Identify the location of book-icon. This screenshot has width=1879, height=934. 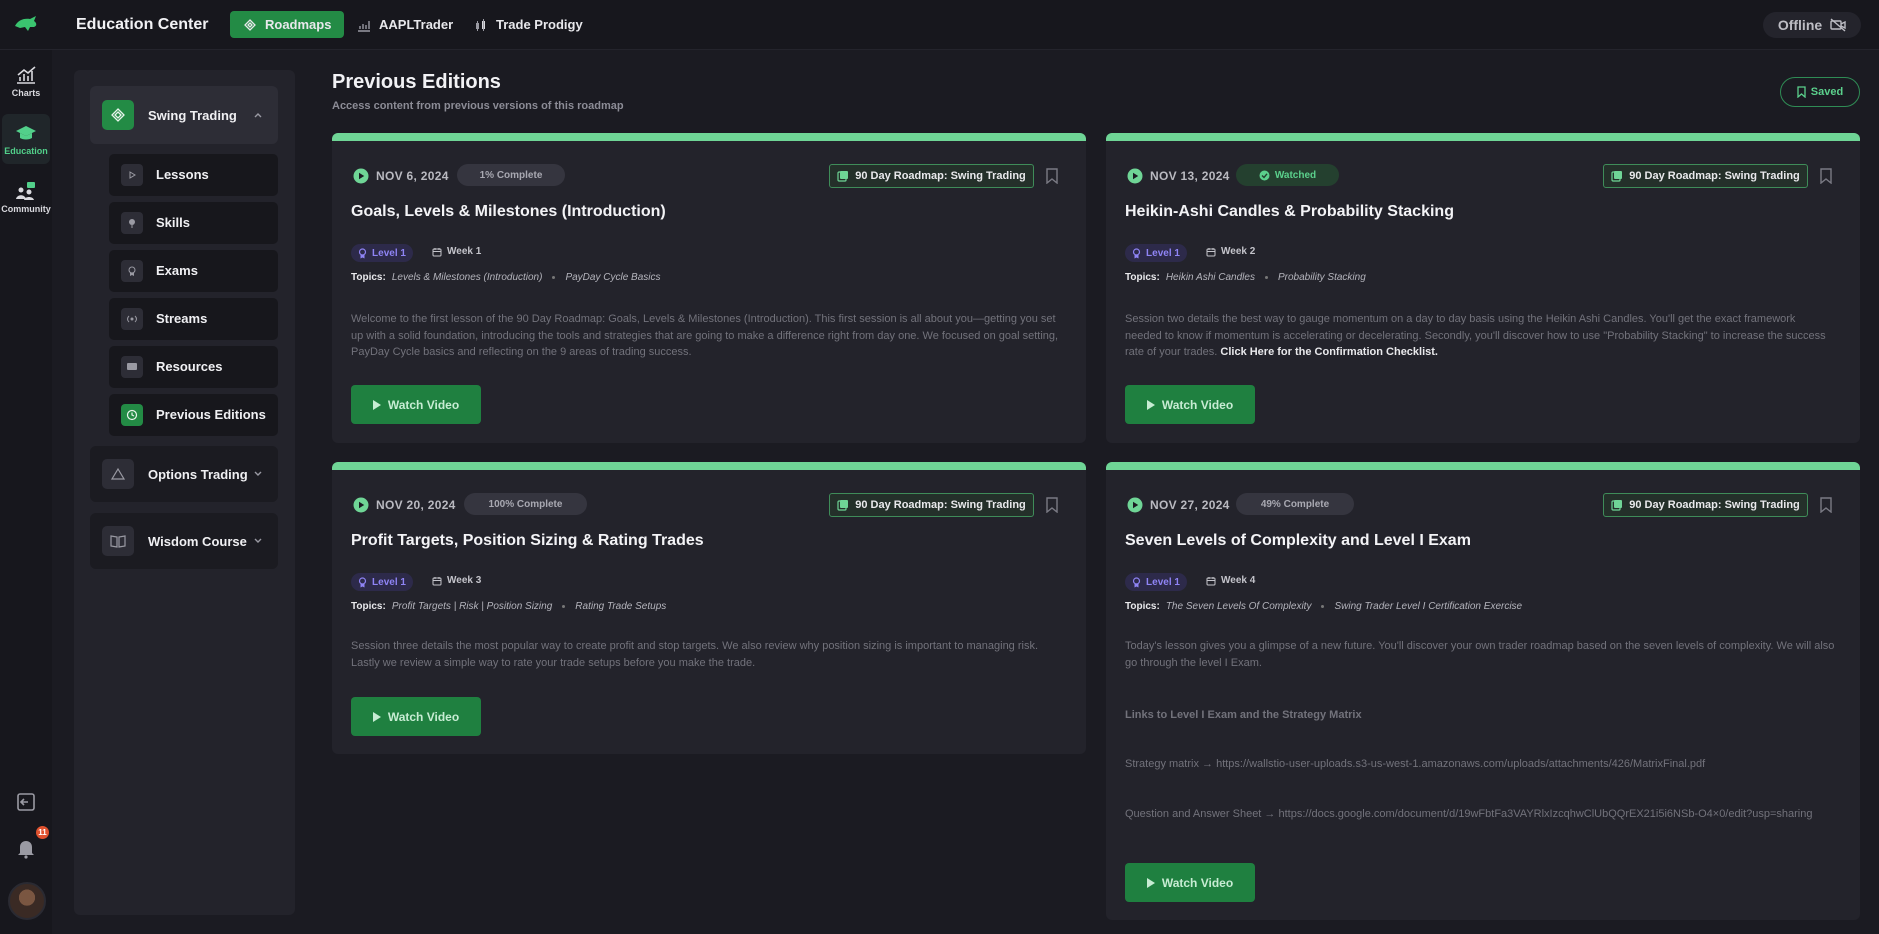
(118, 541).